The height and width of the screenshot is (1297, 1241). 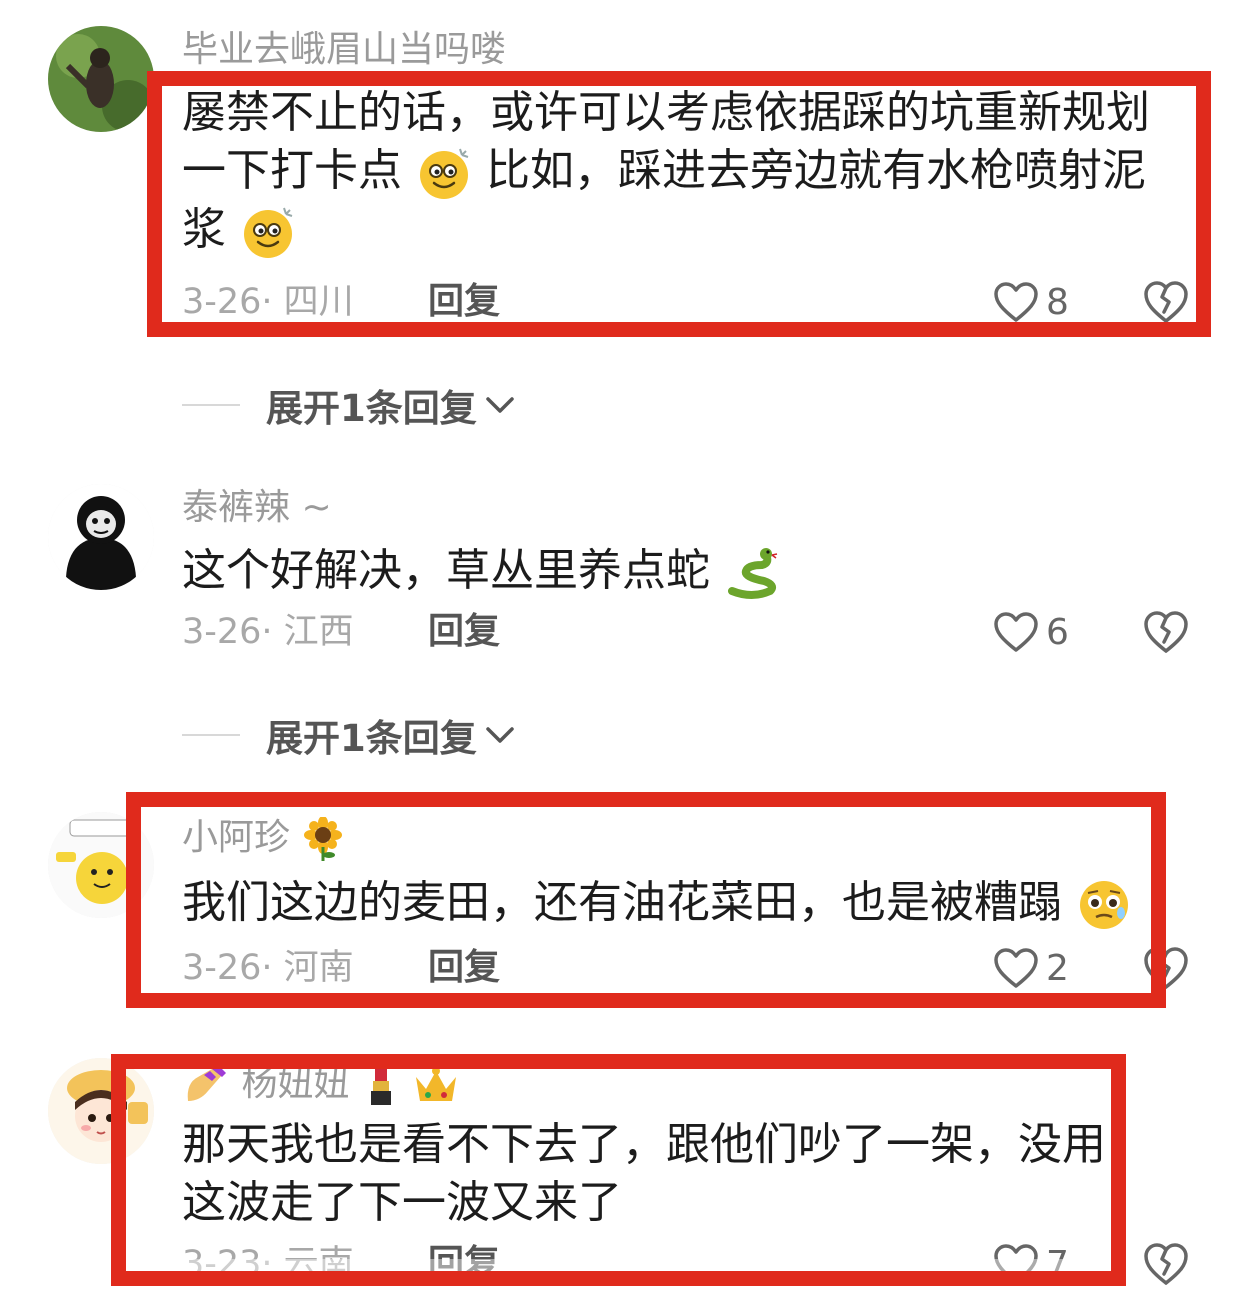 I want to click on like-button: 6, so click(x=1037, y=632).